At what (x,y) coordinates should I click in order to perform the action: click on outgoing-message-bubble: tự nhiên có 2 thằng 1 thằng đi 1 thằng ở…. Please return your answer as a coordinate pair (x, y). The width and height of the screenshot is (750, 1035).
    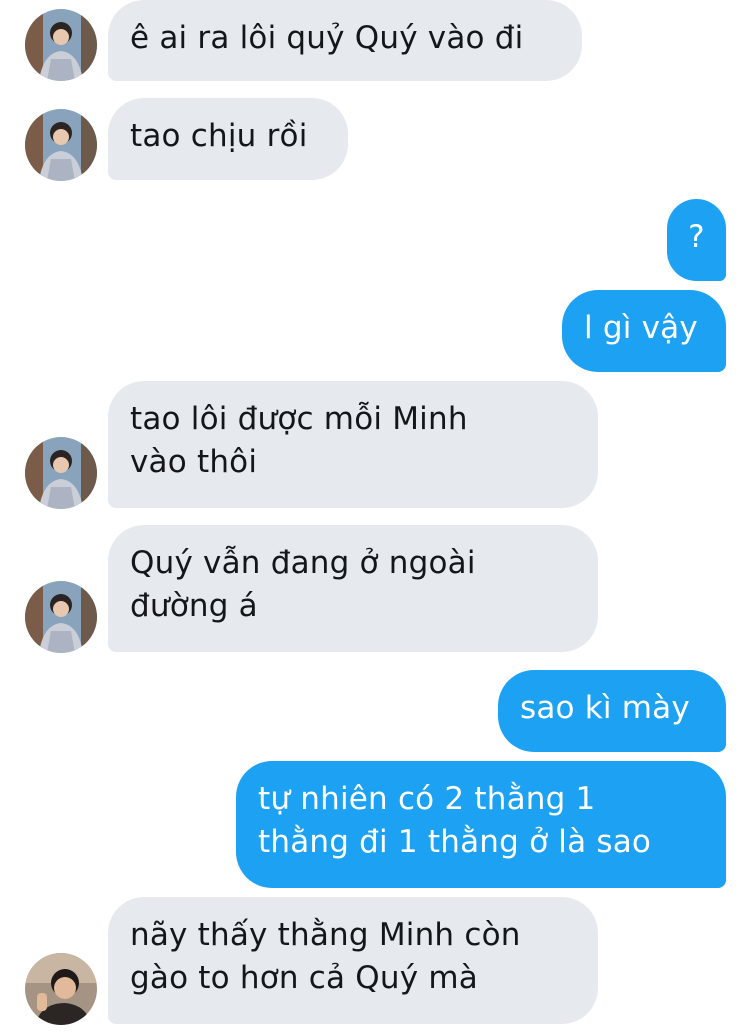
    Looking at the image, I should click on (481, 824).